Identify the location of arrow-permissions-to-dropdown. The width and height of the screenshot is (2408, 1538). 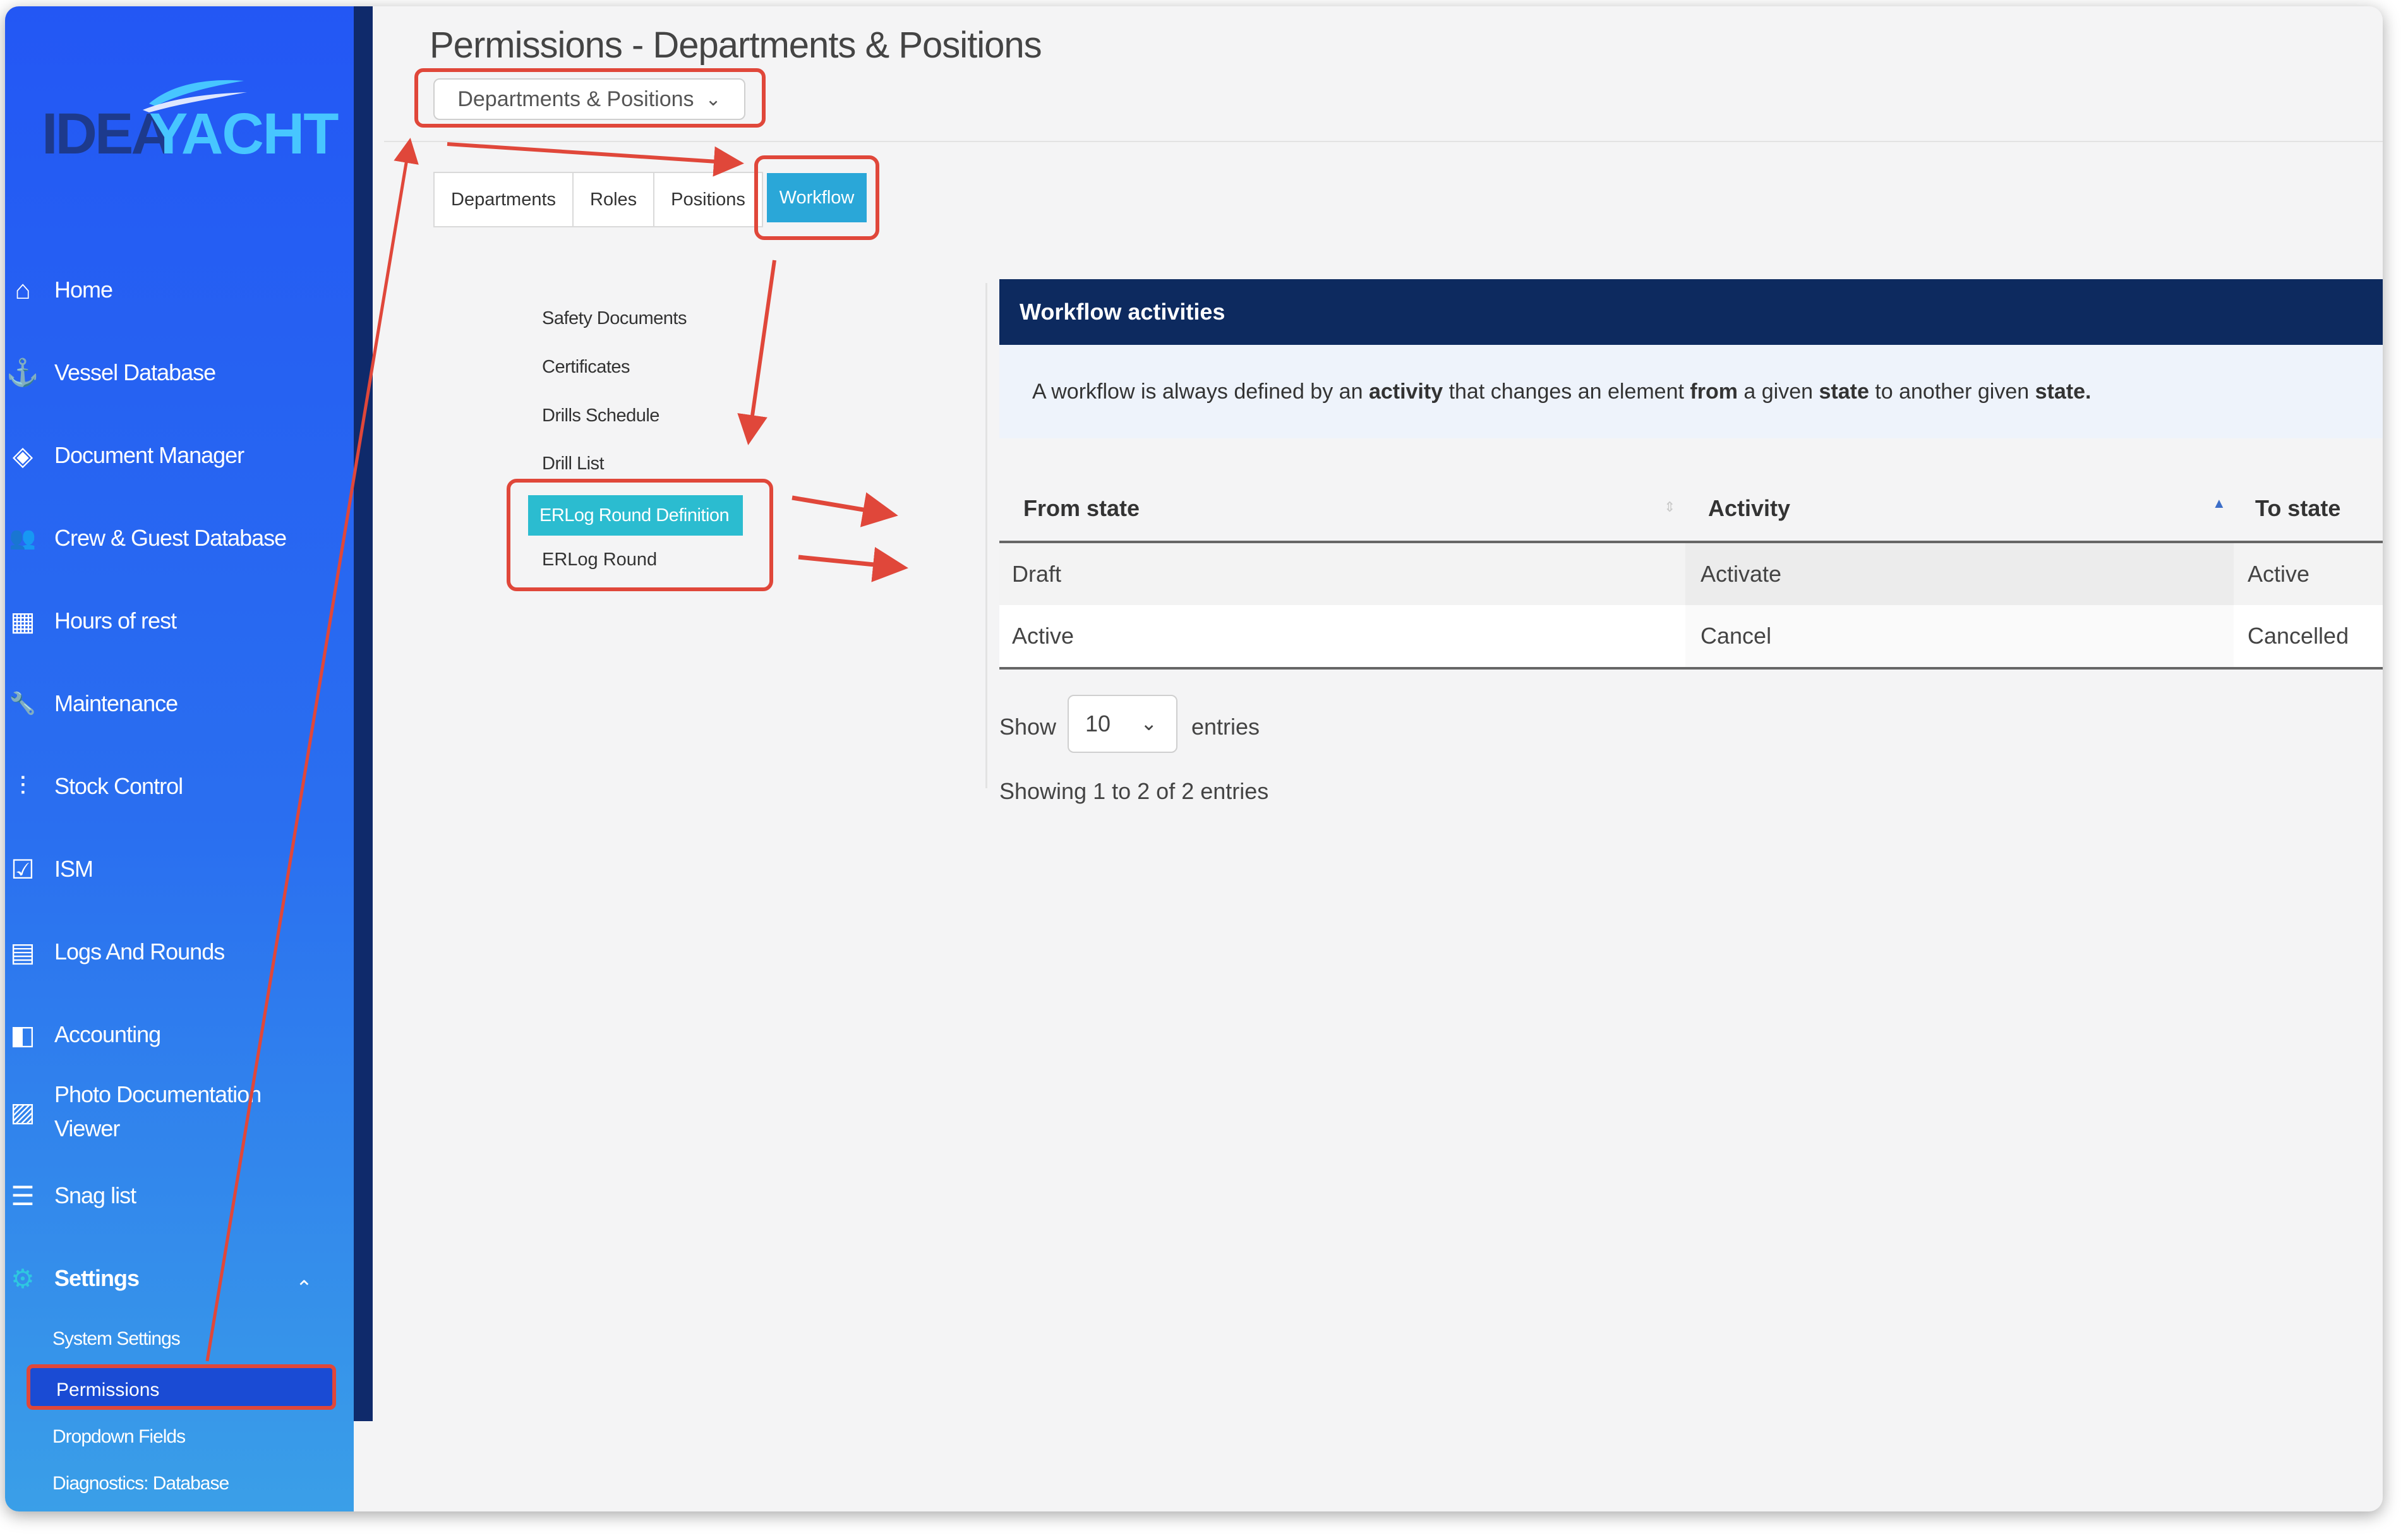
(312, 750).